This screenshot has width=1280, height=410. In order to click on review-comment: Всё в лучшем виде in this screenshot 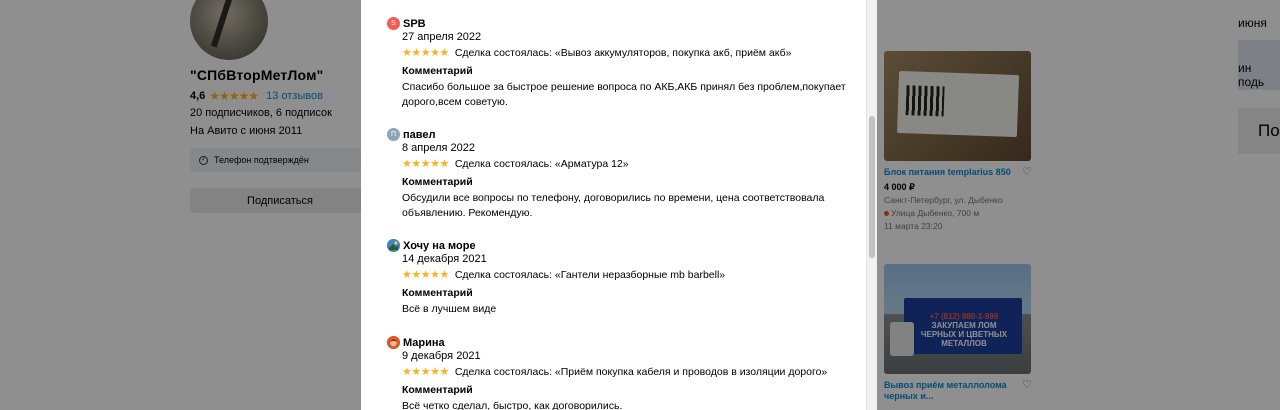, I will do `click(449, 309)`.